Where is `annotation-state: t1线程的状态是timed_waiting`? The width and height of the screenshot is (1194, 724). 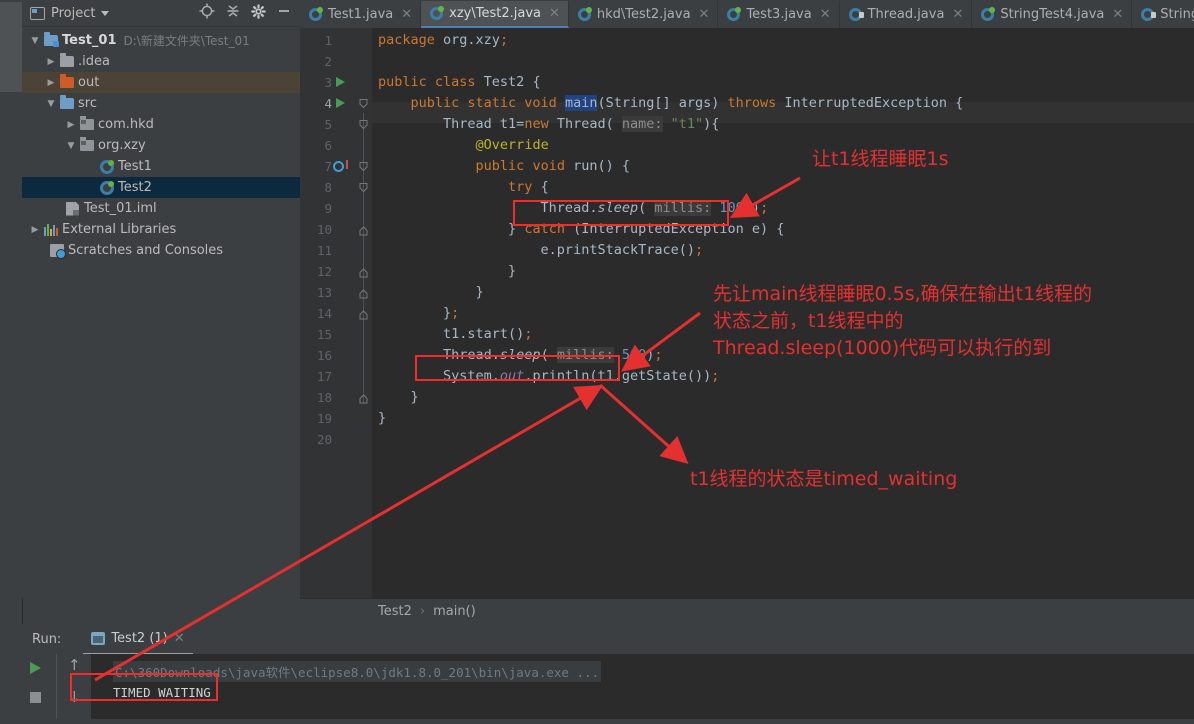
annotation-state: t1线程的状态是timed_waiting is located at coordinates (824, 479).